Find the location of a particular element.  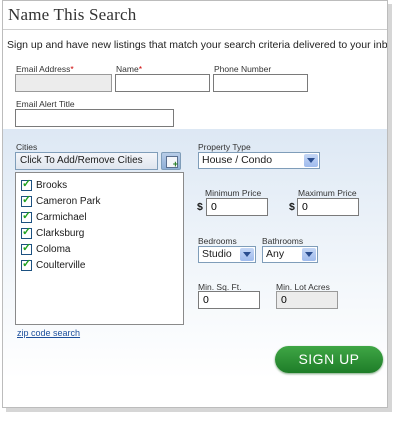

bedrooms-label: Bedrooms is located at coordinates (217, 241).